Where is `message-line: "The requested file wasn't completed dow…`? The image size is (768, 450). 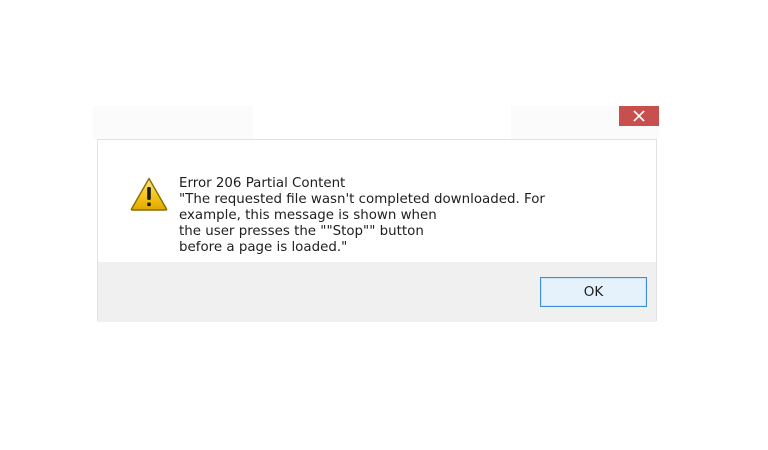
message-line: "The requested file wasn't completed dow… is located at coordinates (362, 199).